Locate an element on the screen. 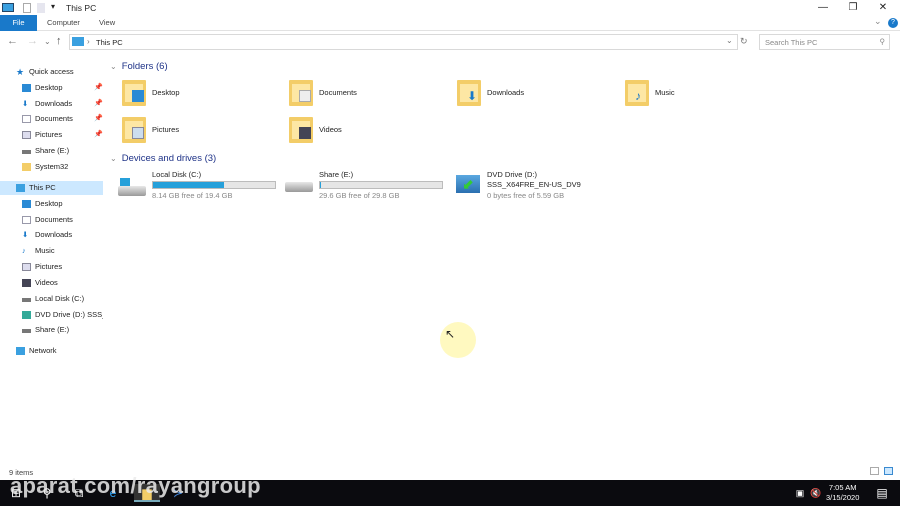  search-icon: ⚲ is located at coordinates (882, 41).